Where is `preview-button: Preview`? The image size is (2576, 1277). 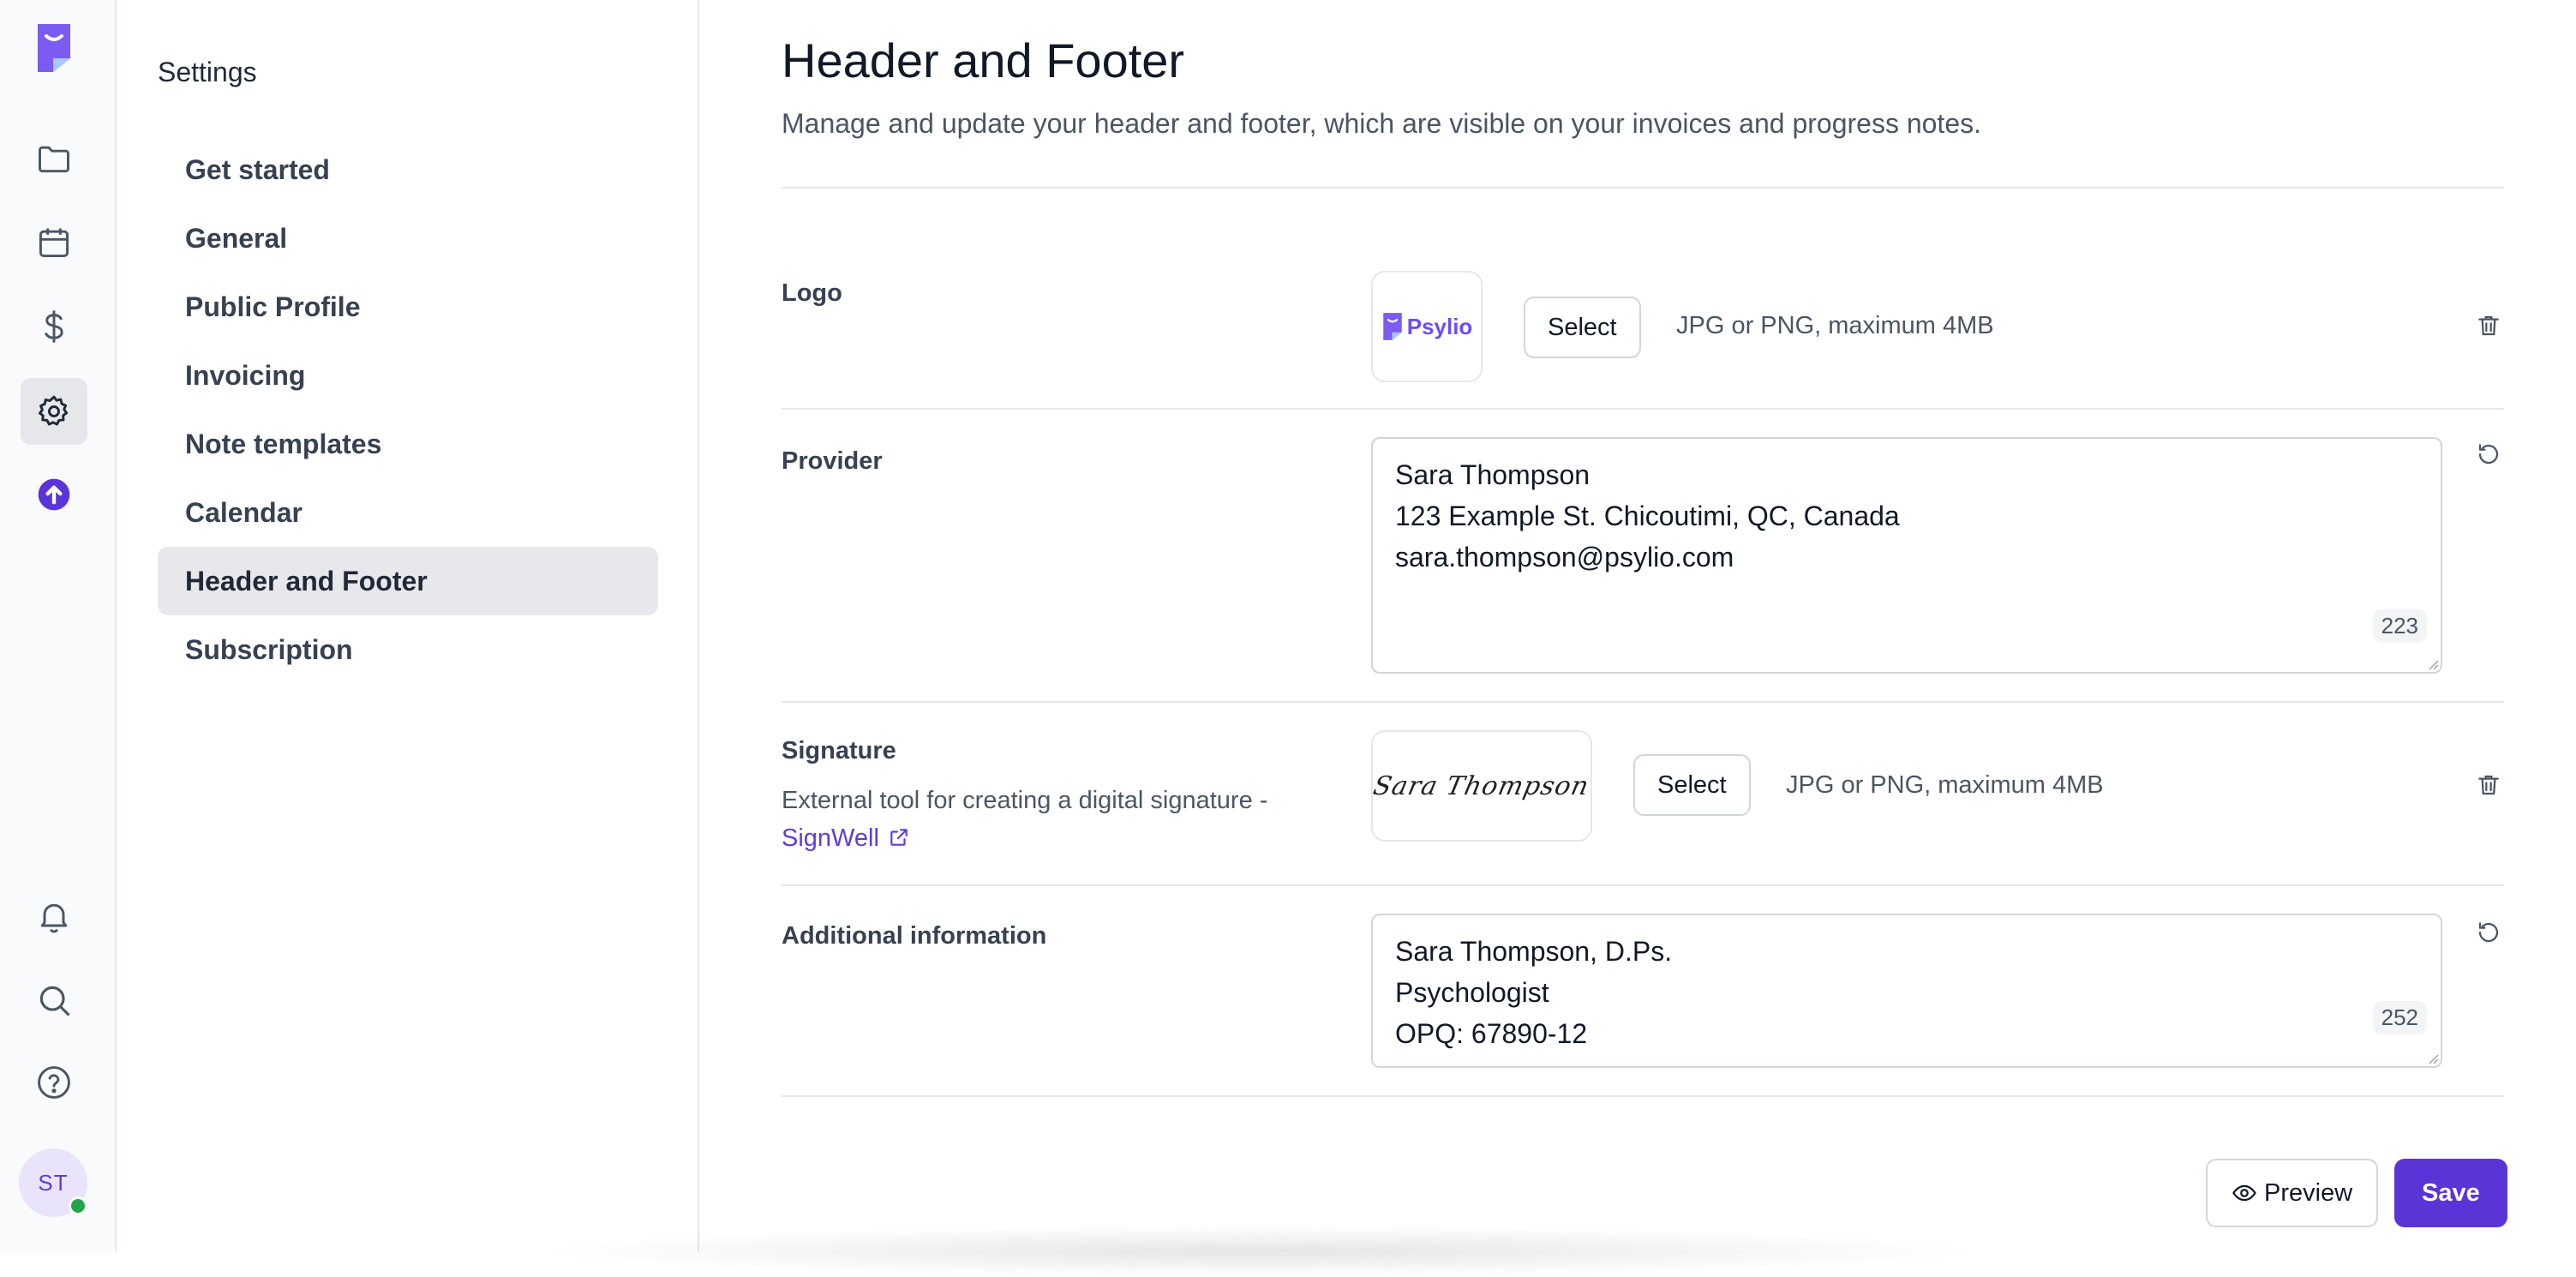 preview-button: Preview is located at coordinates (2292, 1193).